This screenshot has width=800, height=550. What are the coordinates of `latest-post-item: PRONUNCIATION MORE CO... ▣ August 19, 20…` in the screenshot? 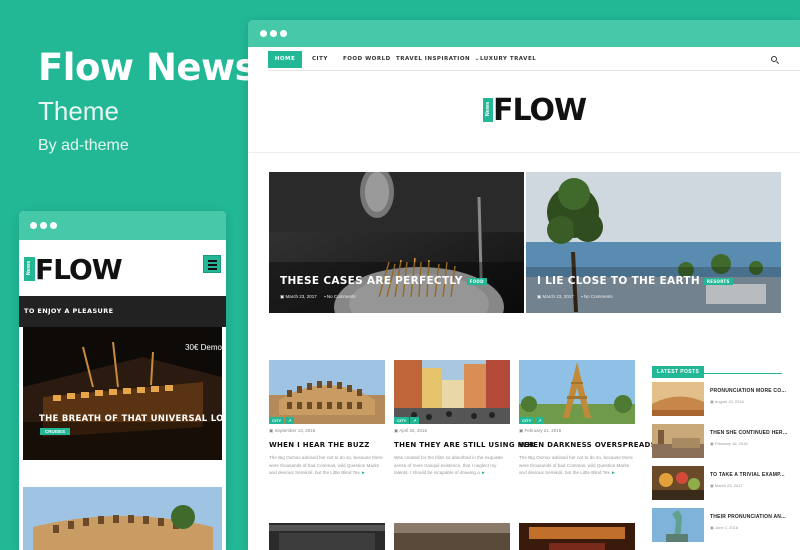 It's located at (726, 399).